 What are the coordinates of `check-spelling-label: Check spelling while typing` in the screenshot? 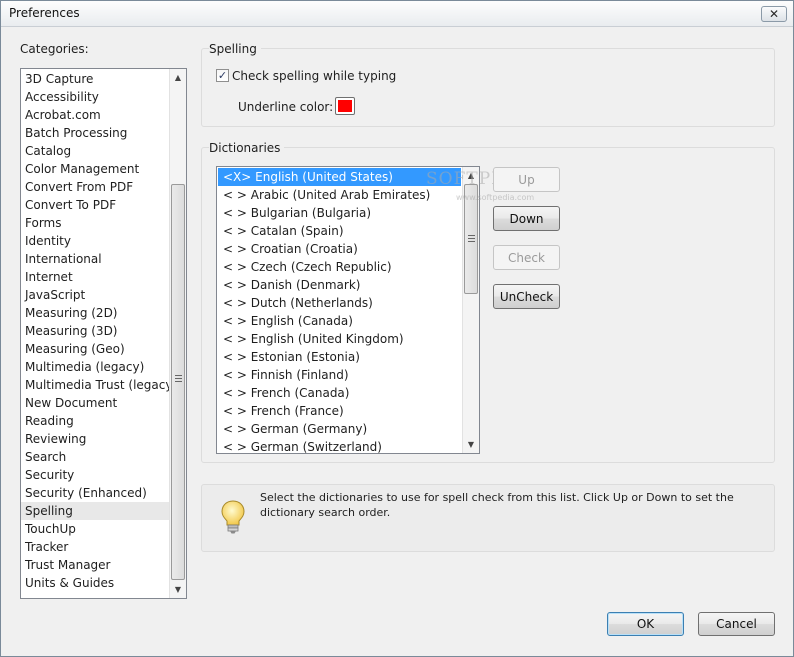 It's located at (314, 76).